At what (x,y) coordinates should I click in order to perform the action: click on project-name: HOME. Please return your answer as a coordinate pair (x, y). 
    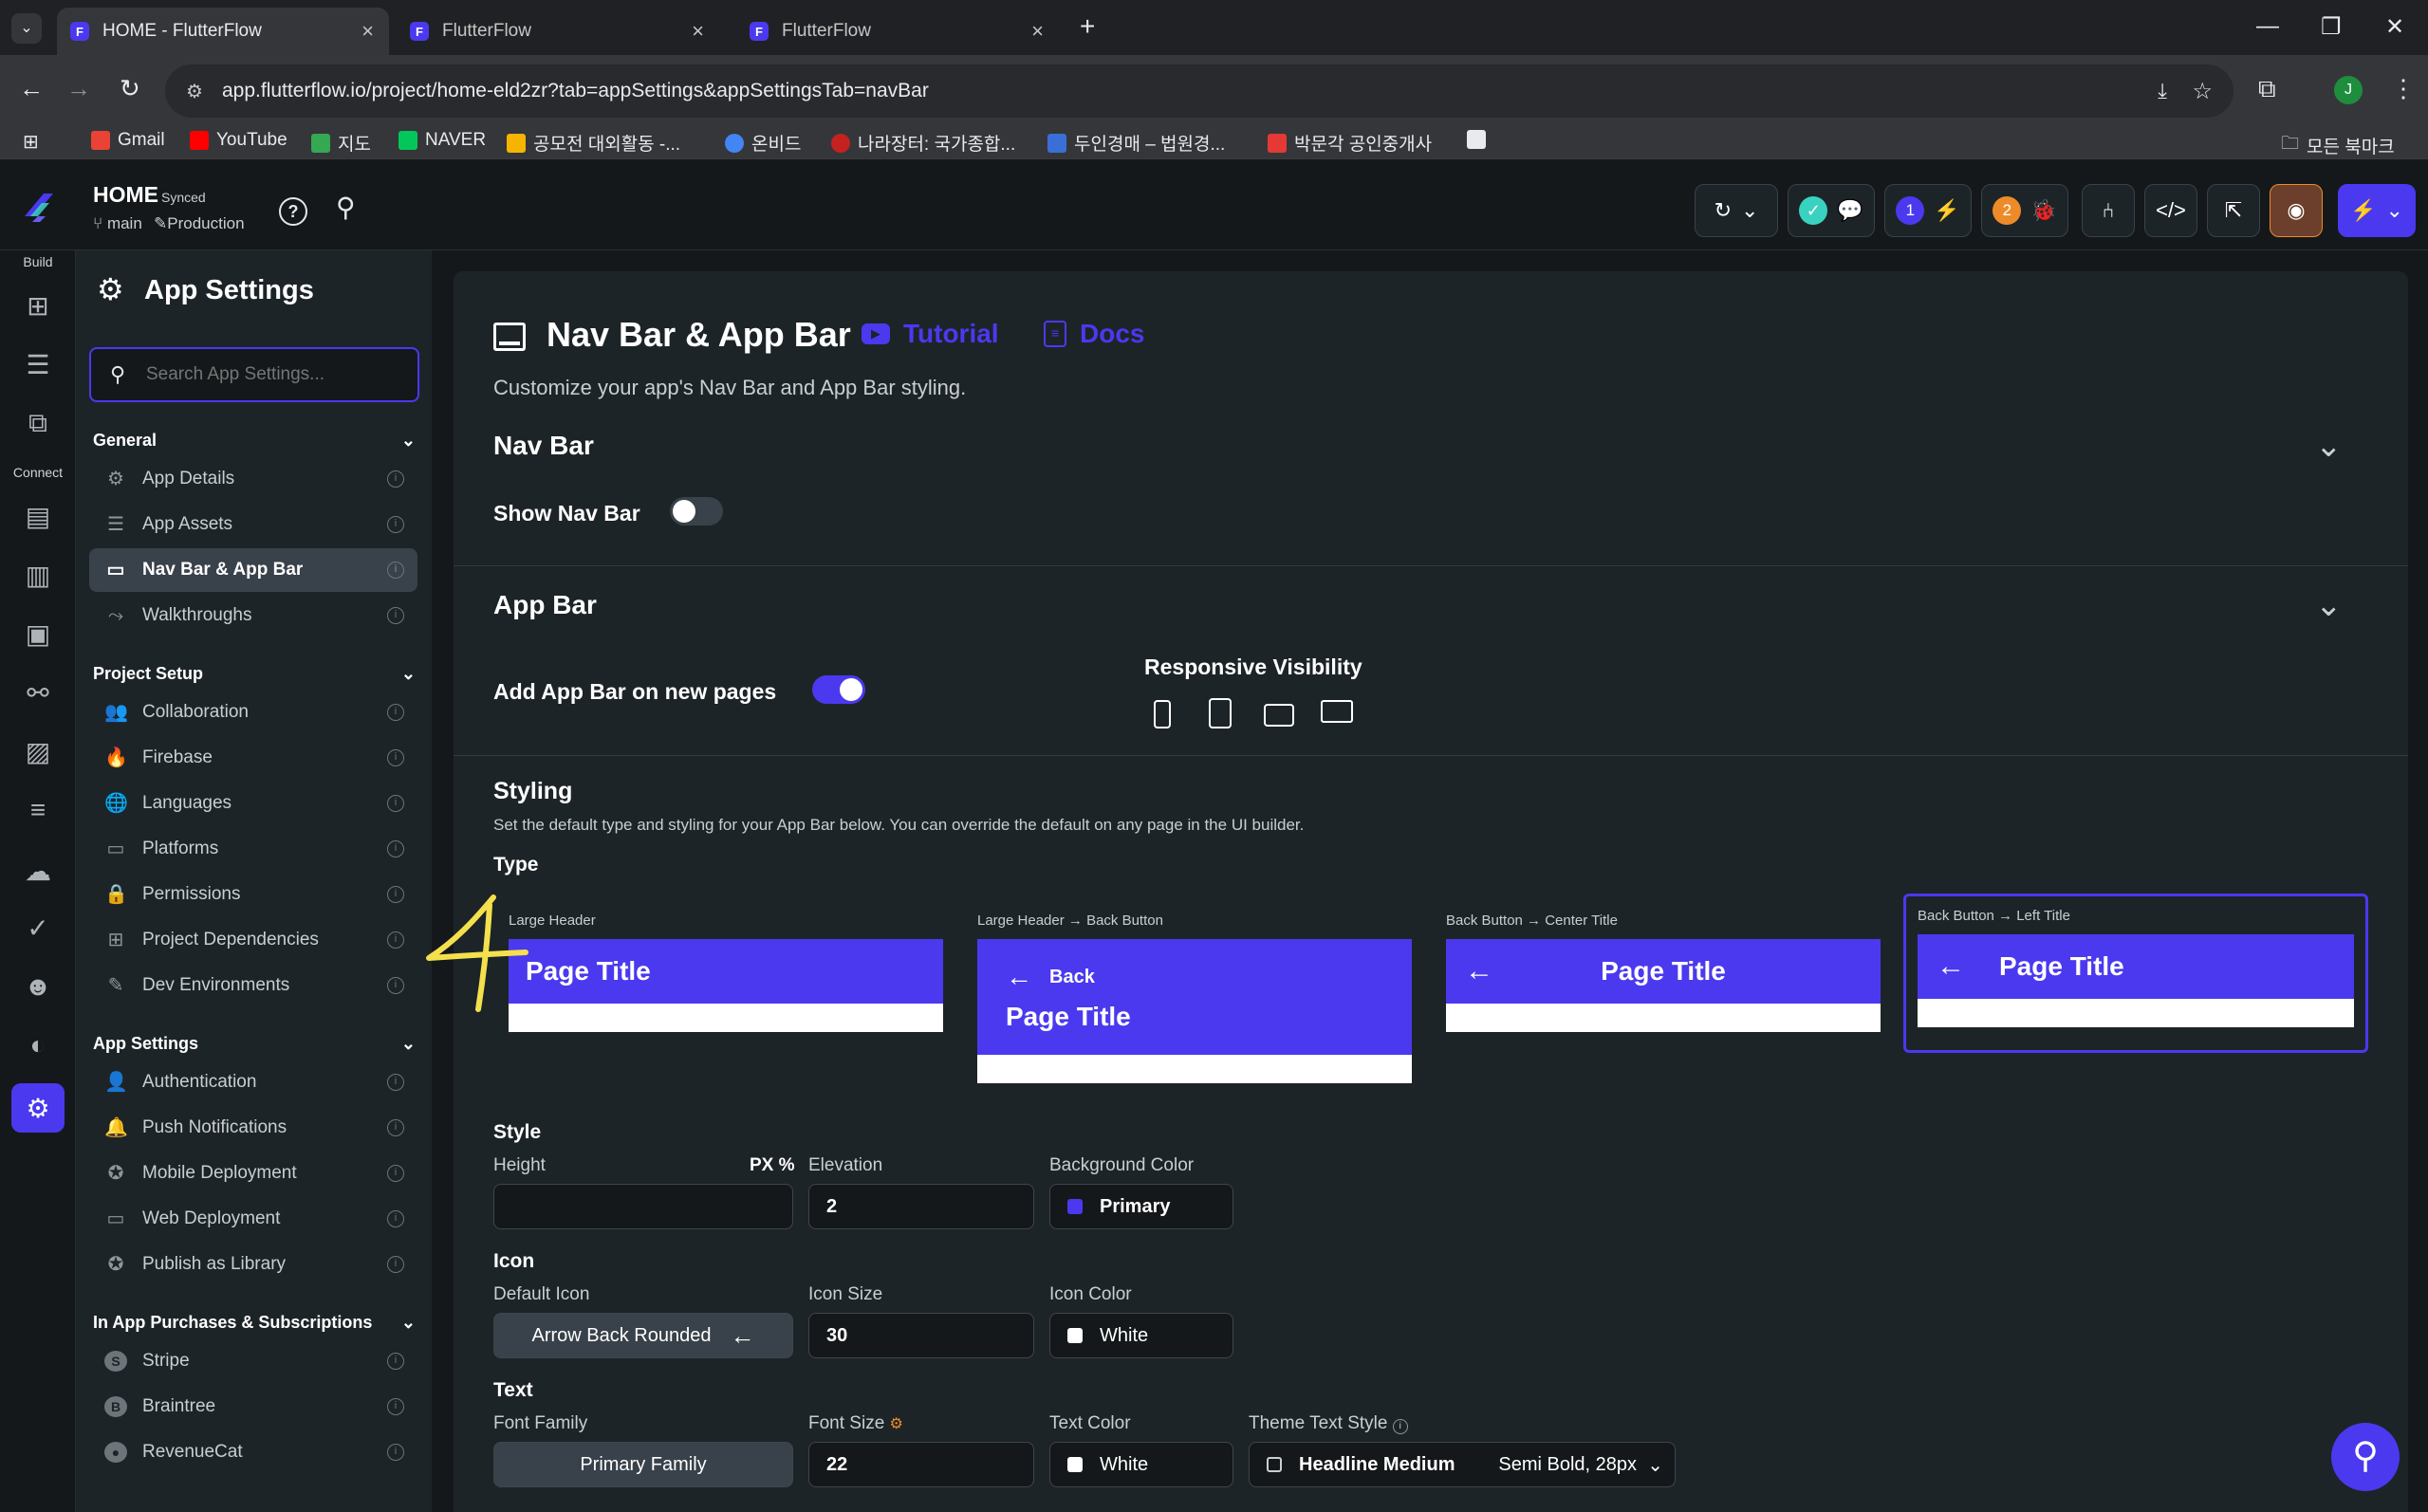
    Looking at the image, I should click on (126, 195).